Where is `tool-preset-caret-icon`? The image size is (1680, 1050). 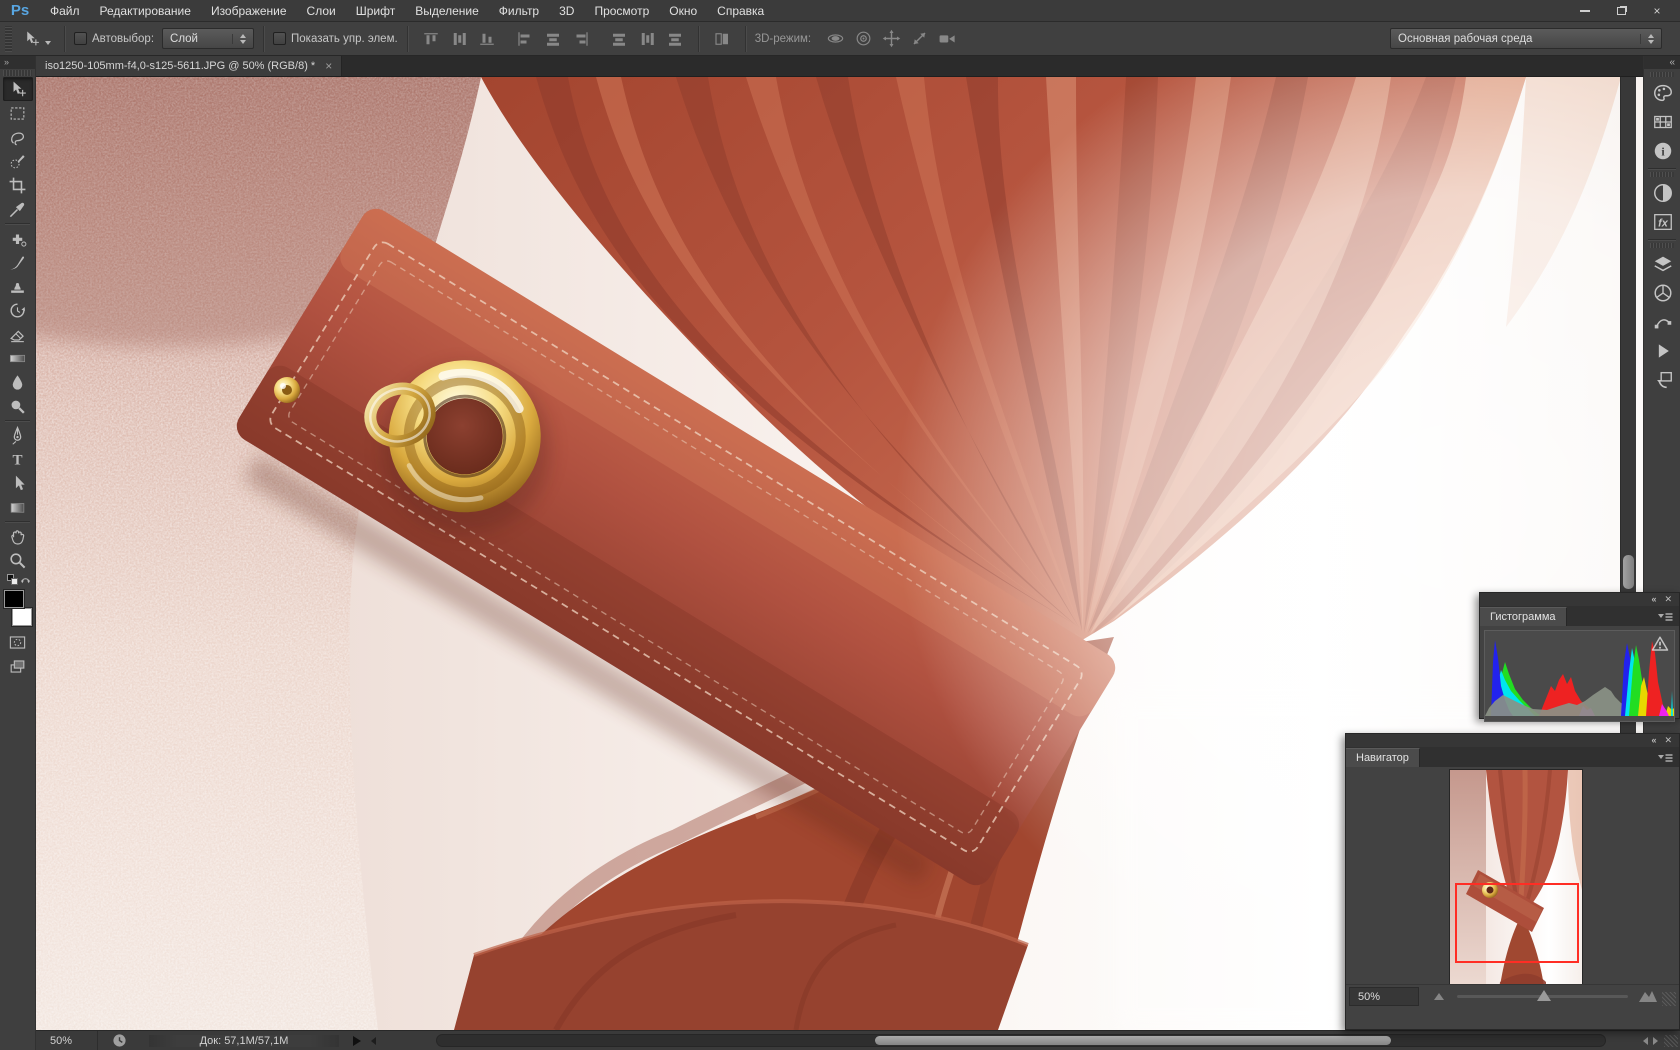 tool-preset-caret-icon is located at coordinates (48, 42).